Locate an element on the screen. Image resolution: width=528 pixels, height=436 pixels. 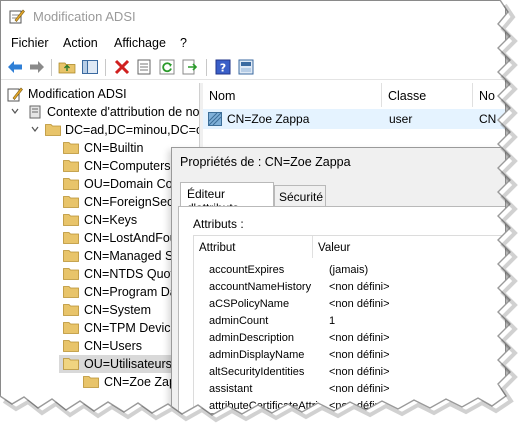
tree-item: CN=System is located at coordinates (100, 310).